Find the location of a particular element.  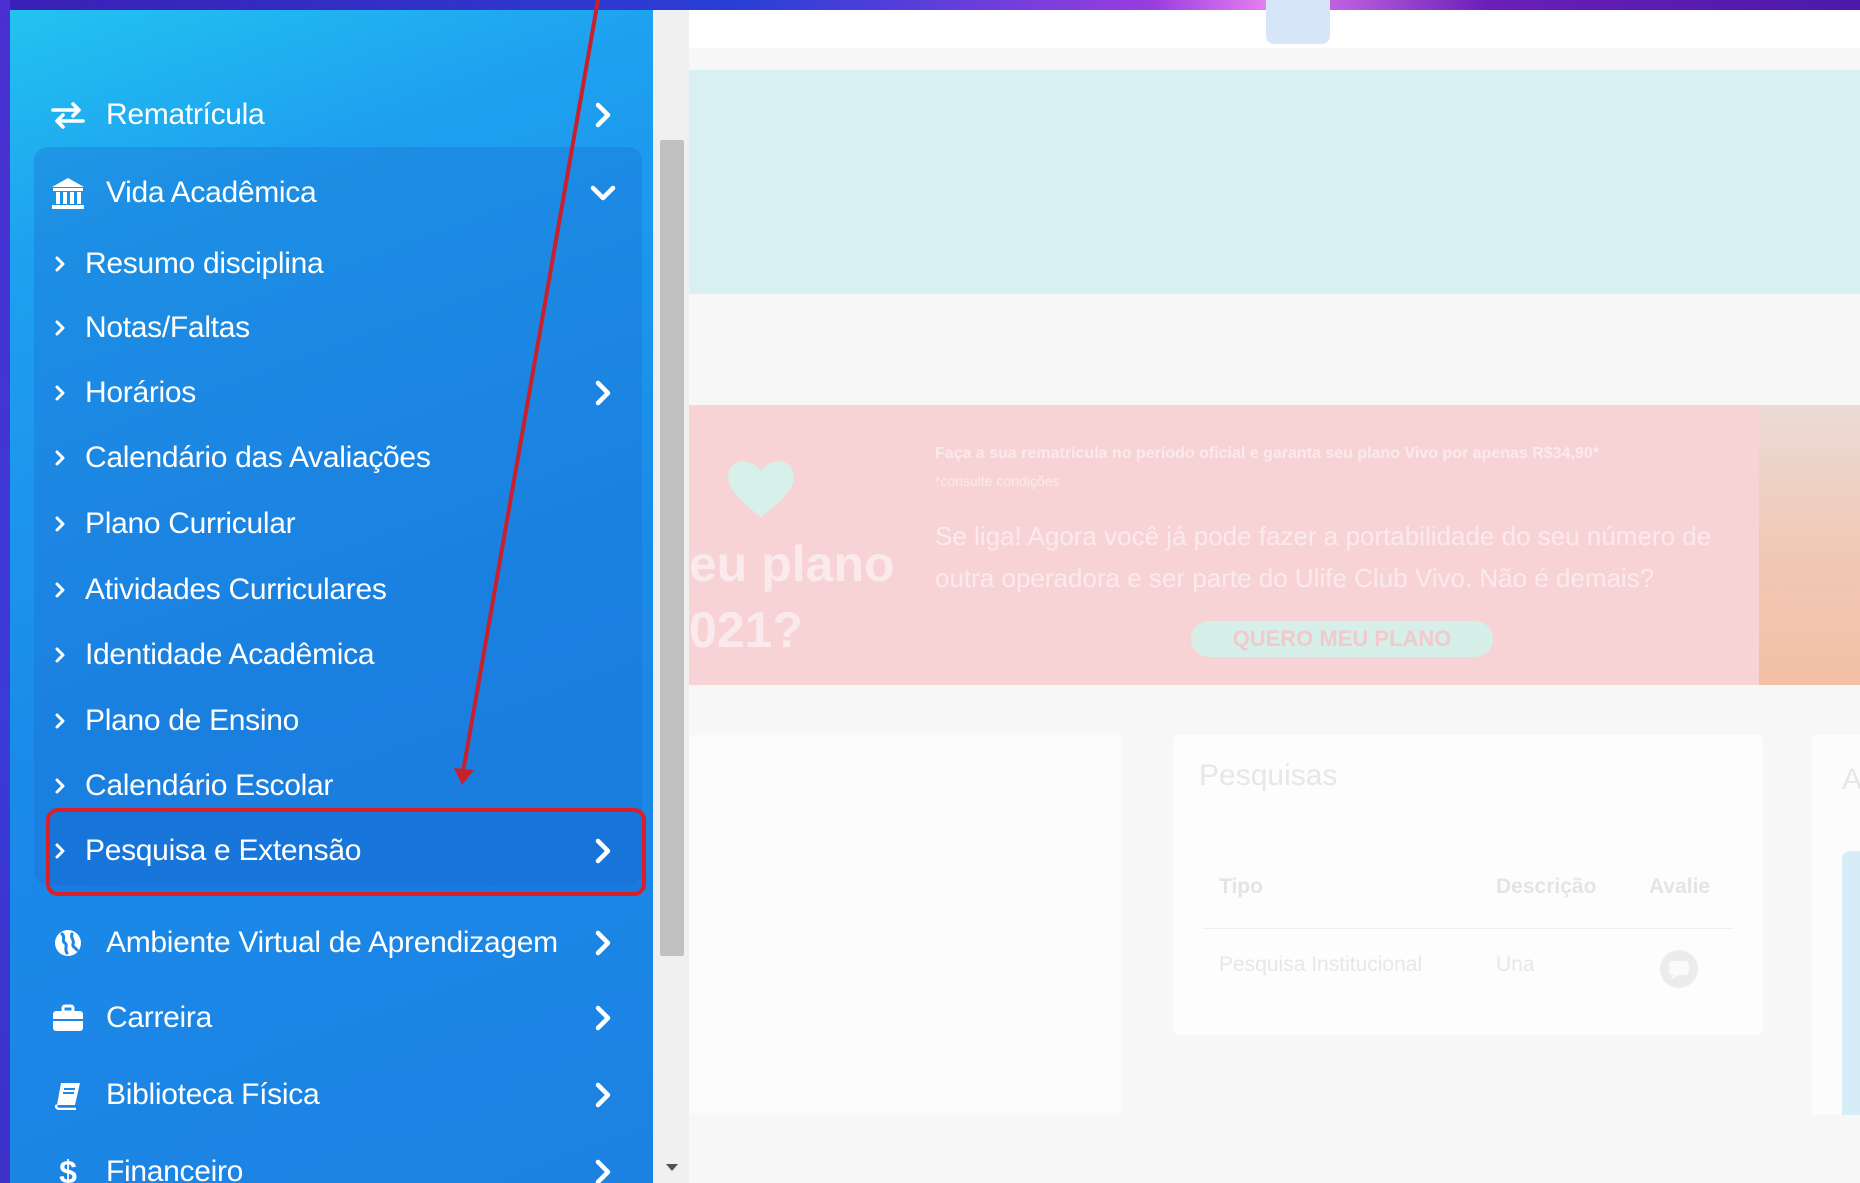

chevron-down-icon is located at coordinates (603, 193).